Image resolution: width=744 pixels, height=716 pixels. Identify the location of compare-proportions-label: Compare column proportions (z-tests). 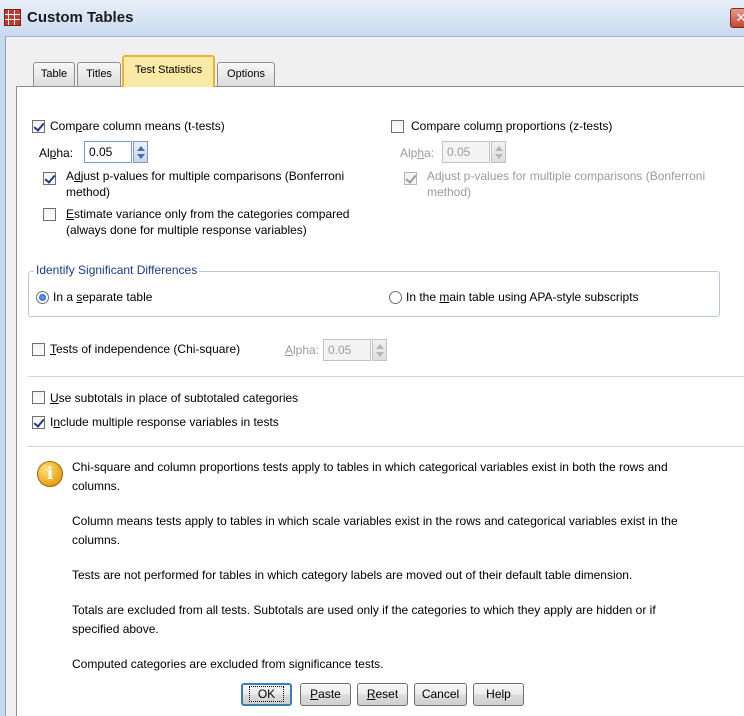
(511, 126).